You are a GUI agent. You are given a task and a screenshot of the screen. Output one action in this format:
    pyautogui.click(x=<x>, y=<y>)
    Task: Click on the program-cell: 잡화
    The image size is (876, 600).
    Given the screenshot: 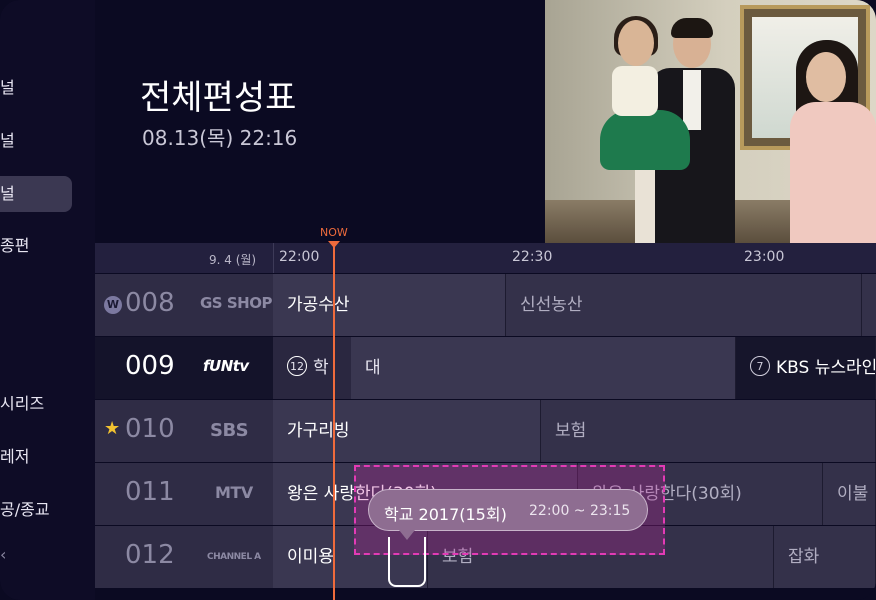 What is the action you would take?
    pyautogui.click(x=825, y=557)
    